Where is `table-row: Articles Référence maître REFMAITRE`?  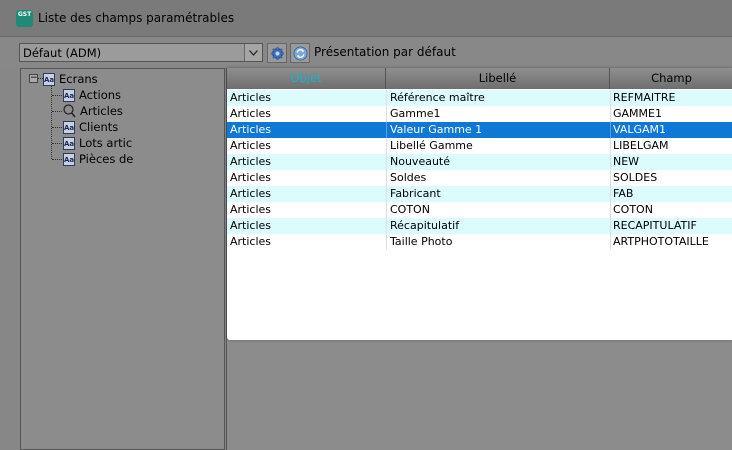 table-row: Articles Référence maître REFMAITRE is located at coordinates (479, 98).